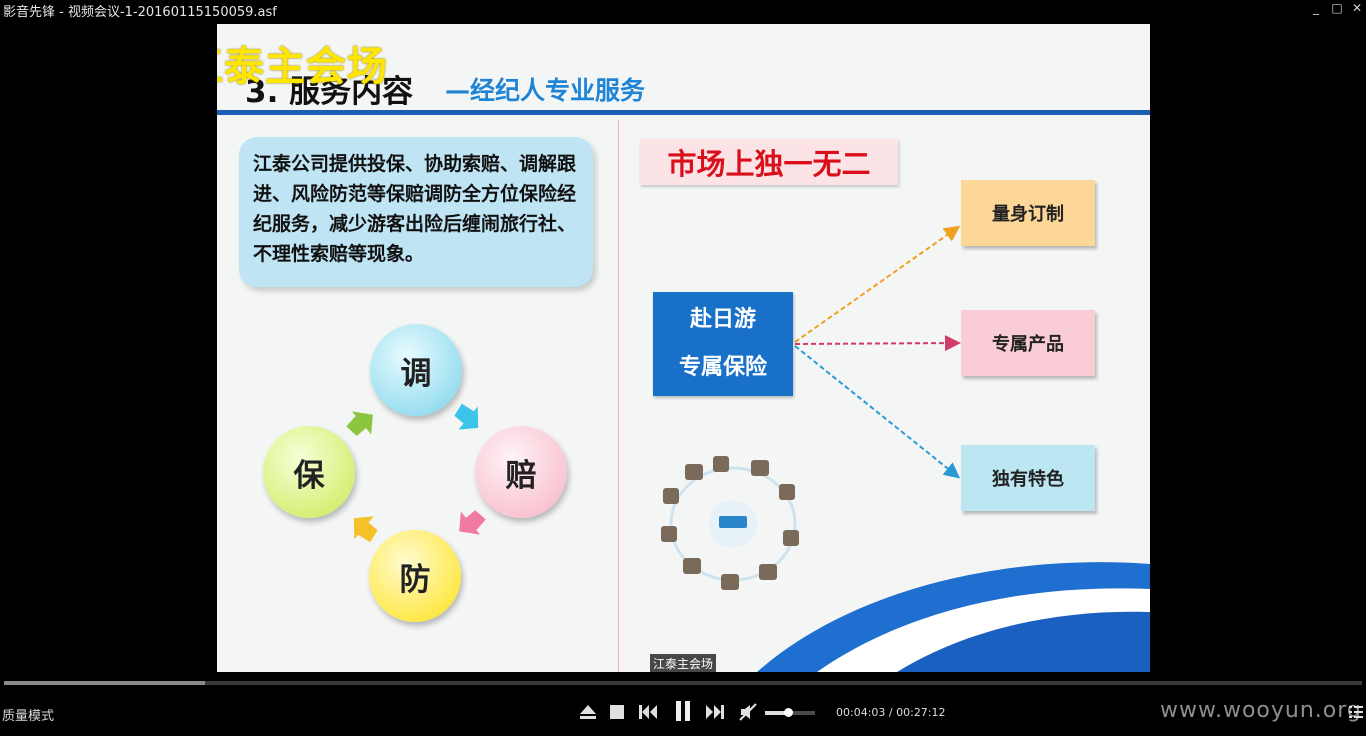 The height and width of the screenshot is (736, 1366). I want to click on video-caption: 江泰主会场, so click(683, 663).